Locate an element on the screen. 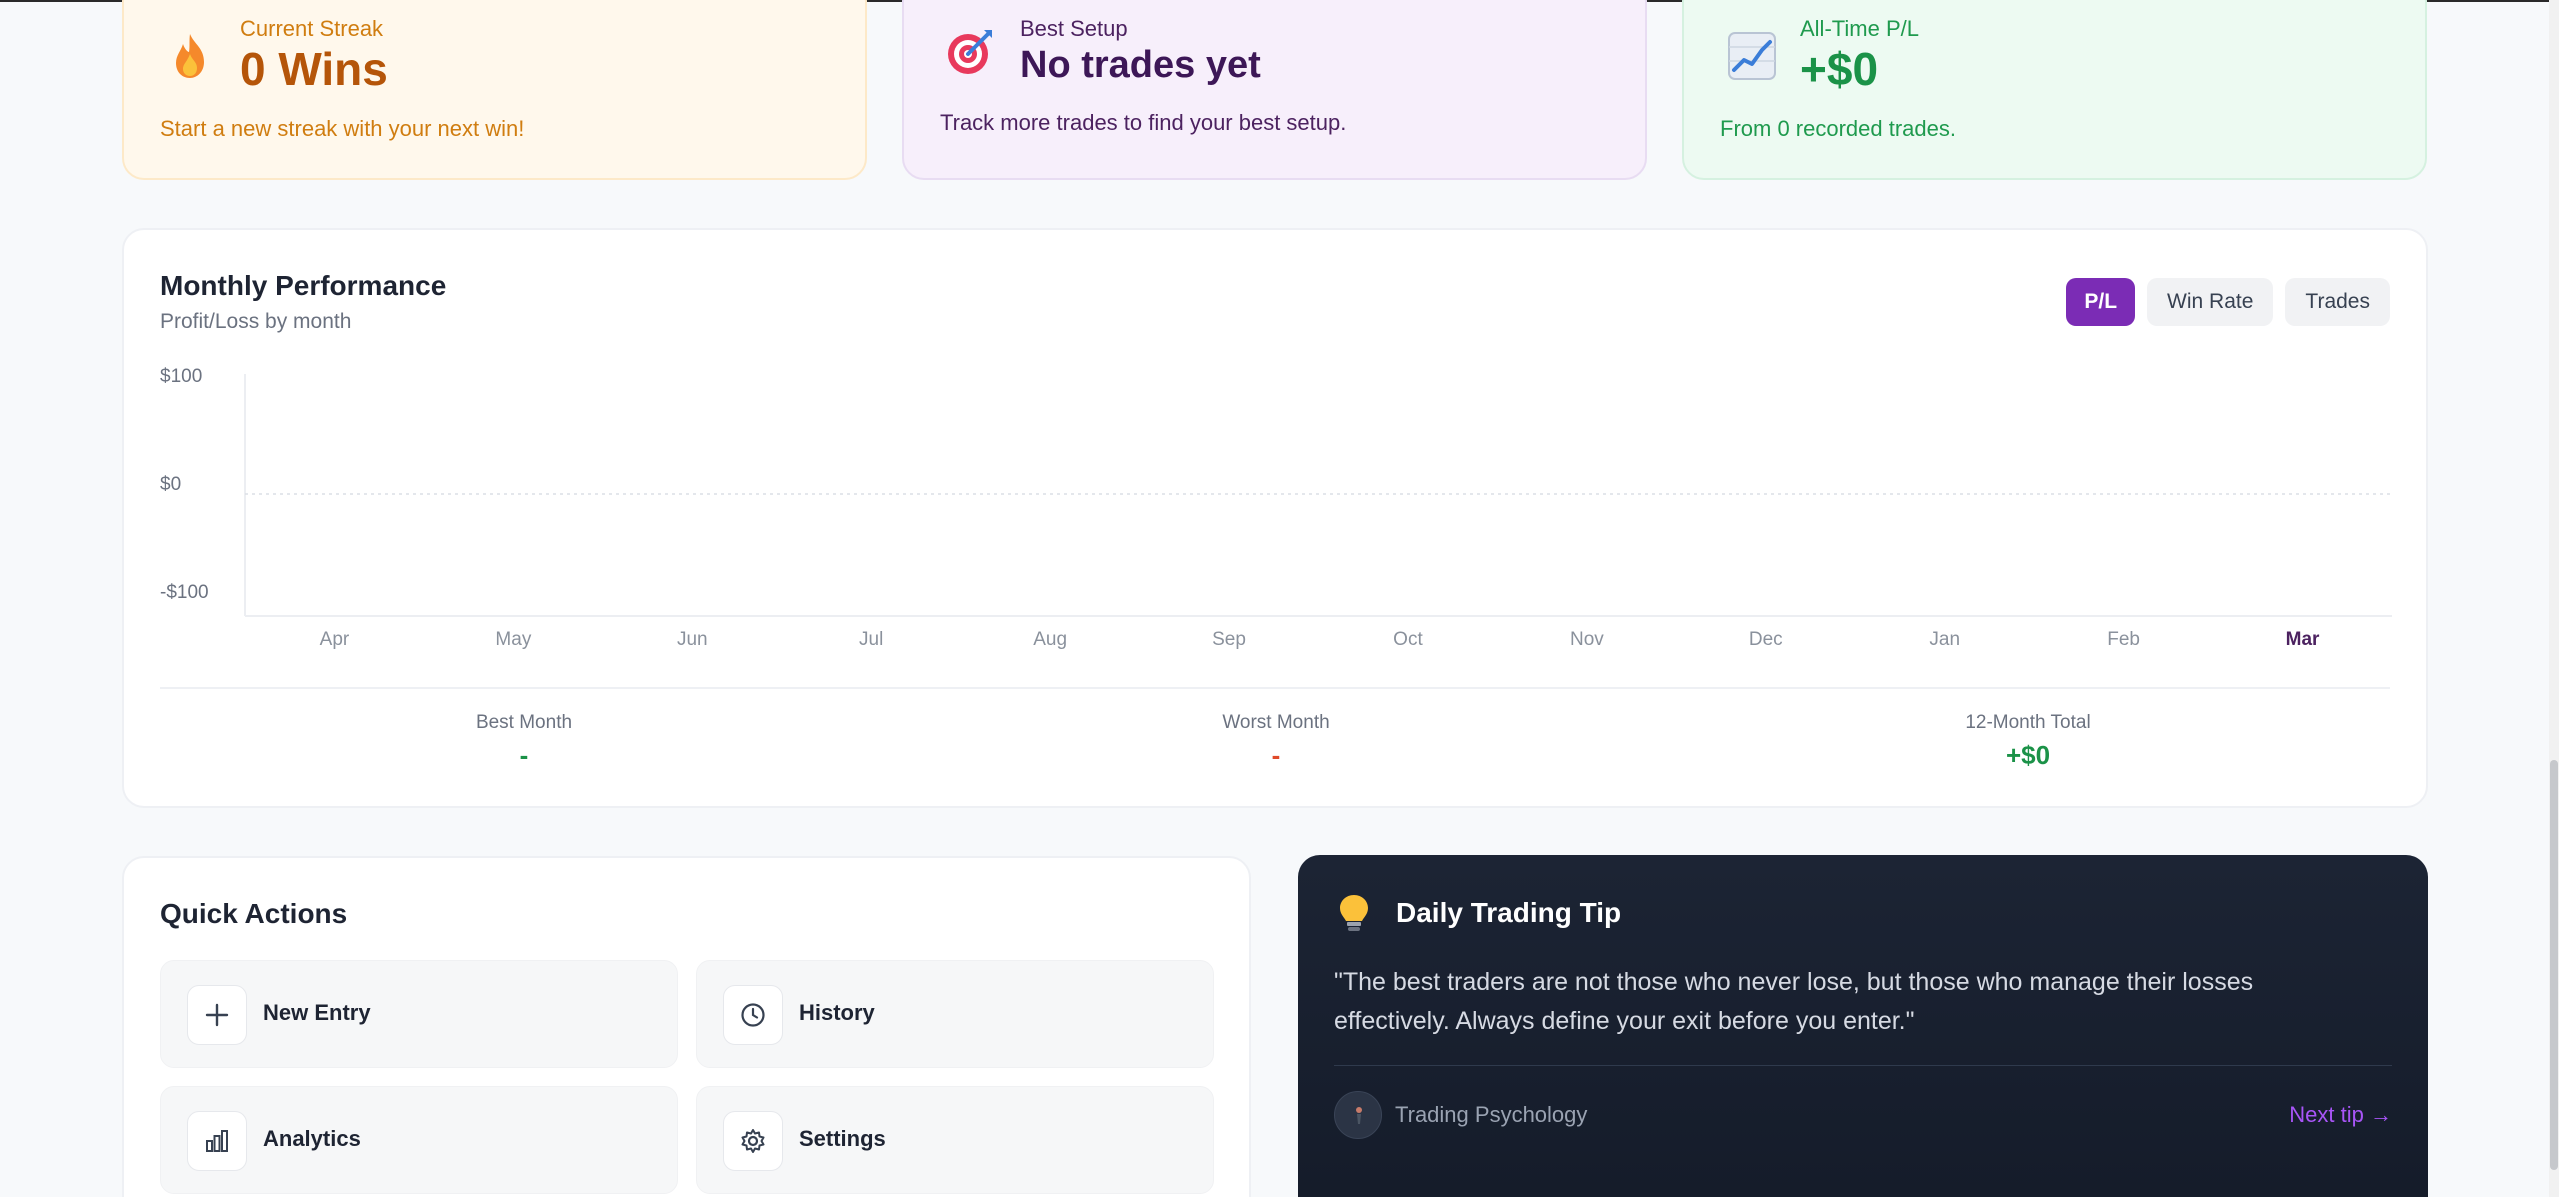 The height and width of the screenshot is (1197, 2559). person-icon is located at coordinates (1359, 1115).